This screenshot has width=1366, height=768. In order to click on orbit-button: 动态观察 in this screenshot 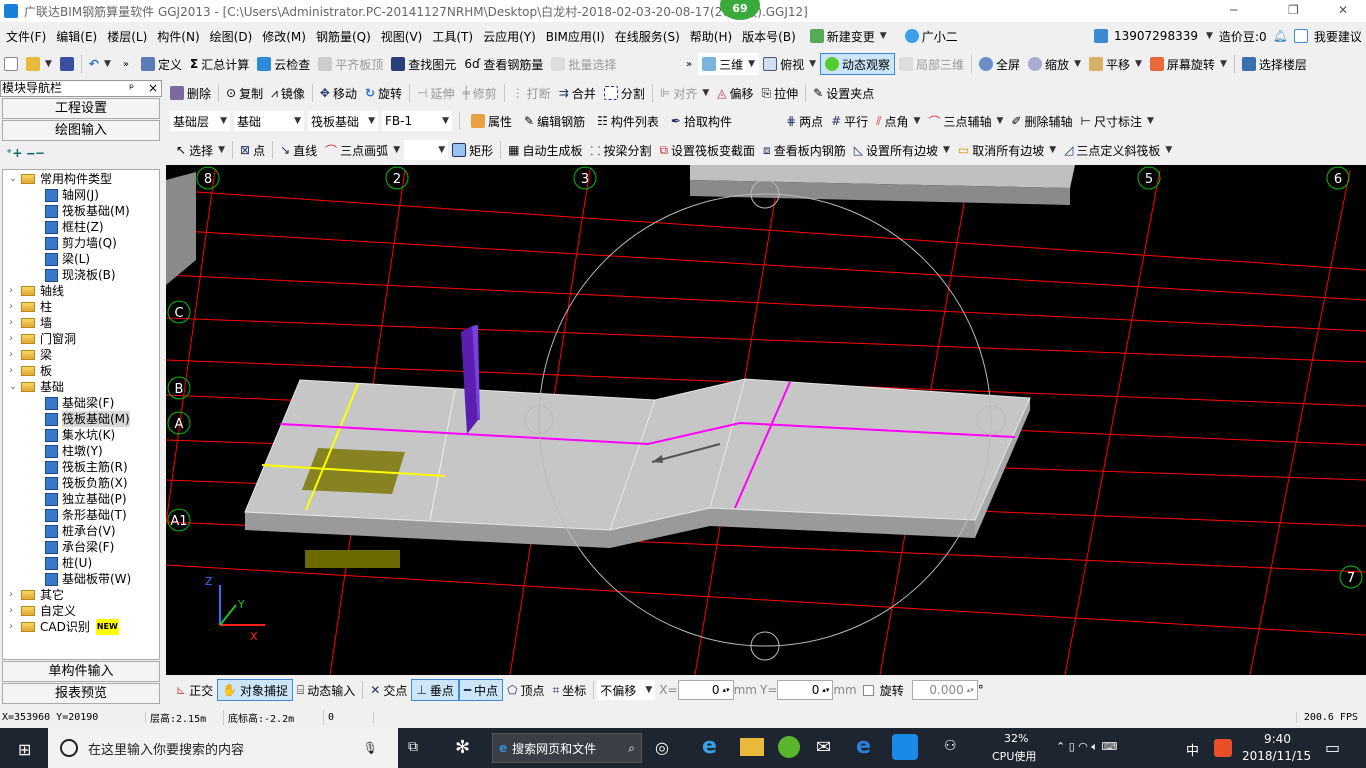, I will do `click(858, 64)`.